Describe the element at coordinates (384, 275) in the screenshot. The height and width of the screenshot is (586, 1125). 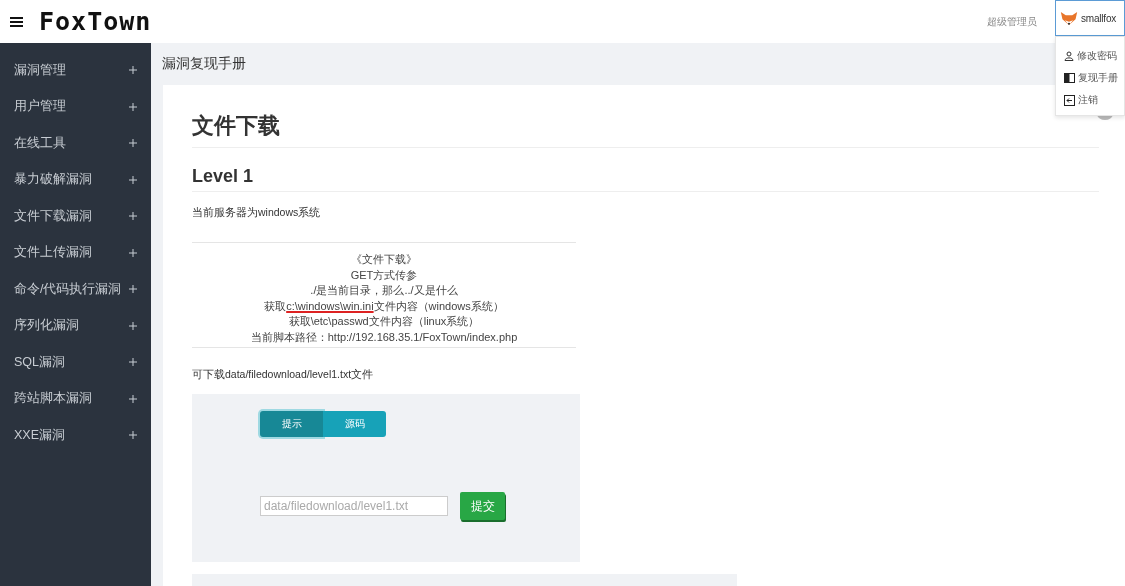
I see `hint-line: GET方式传参` at that location.